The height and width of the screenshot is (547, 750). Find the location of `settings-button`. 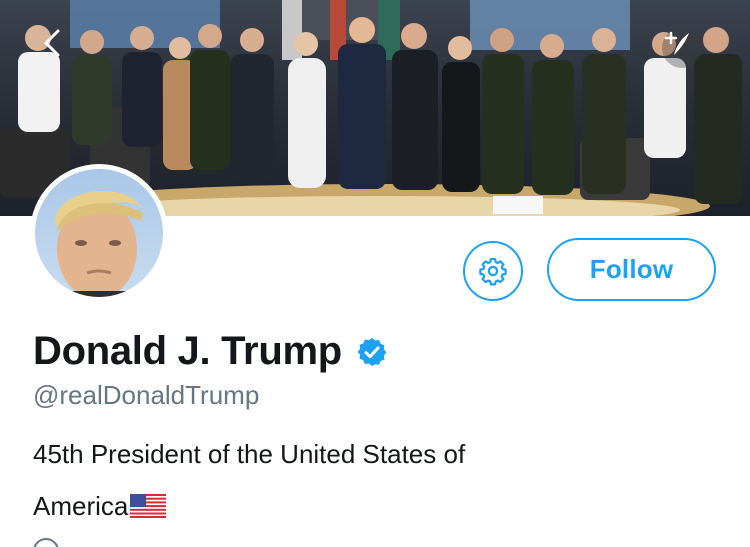

settings-button is located at coordinates (493, 271).